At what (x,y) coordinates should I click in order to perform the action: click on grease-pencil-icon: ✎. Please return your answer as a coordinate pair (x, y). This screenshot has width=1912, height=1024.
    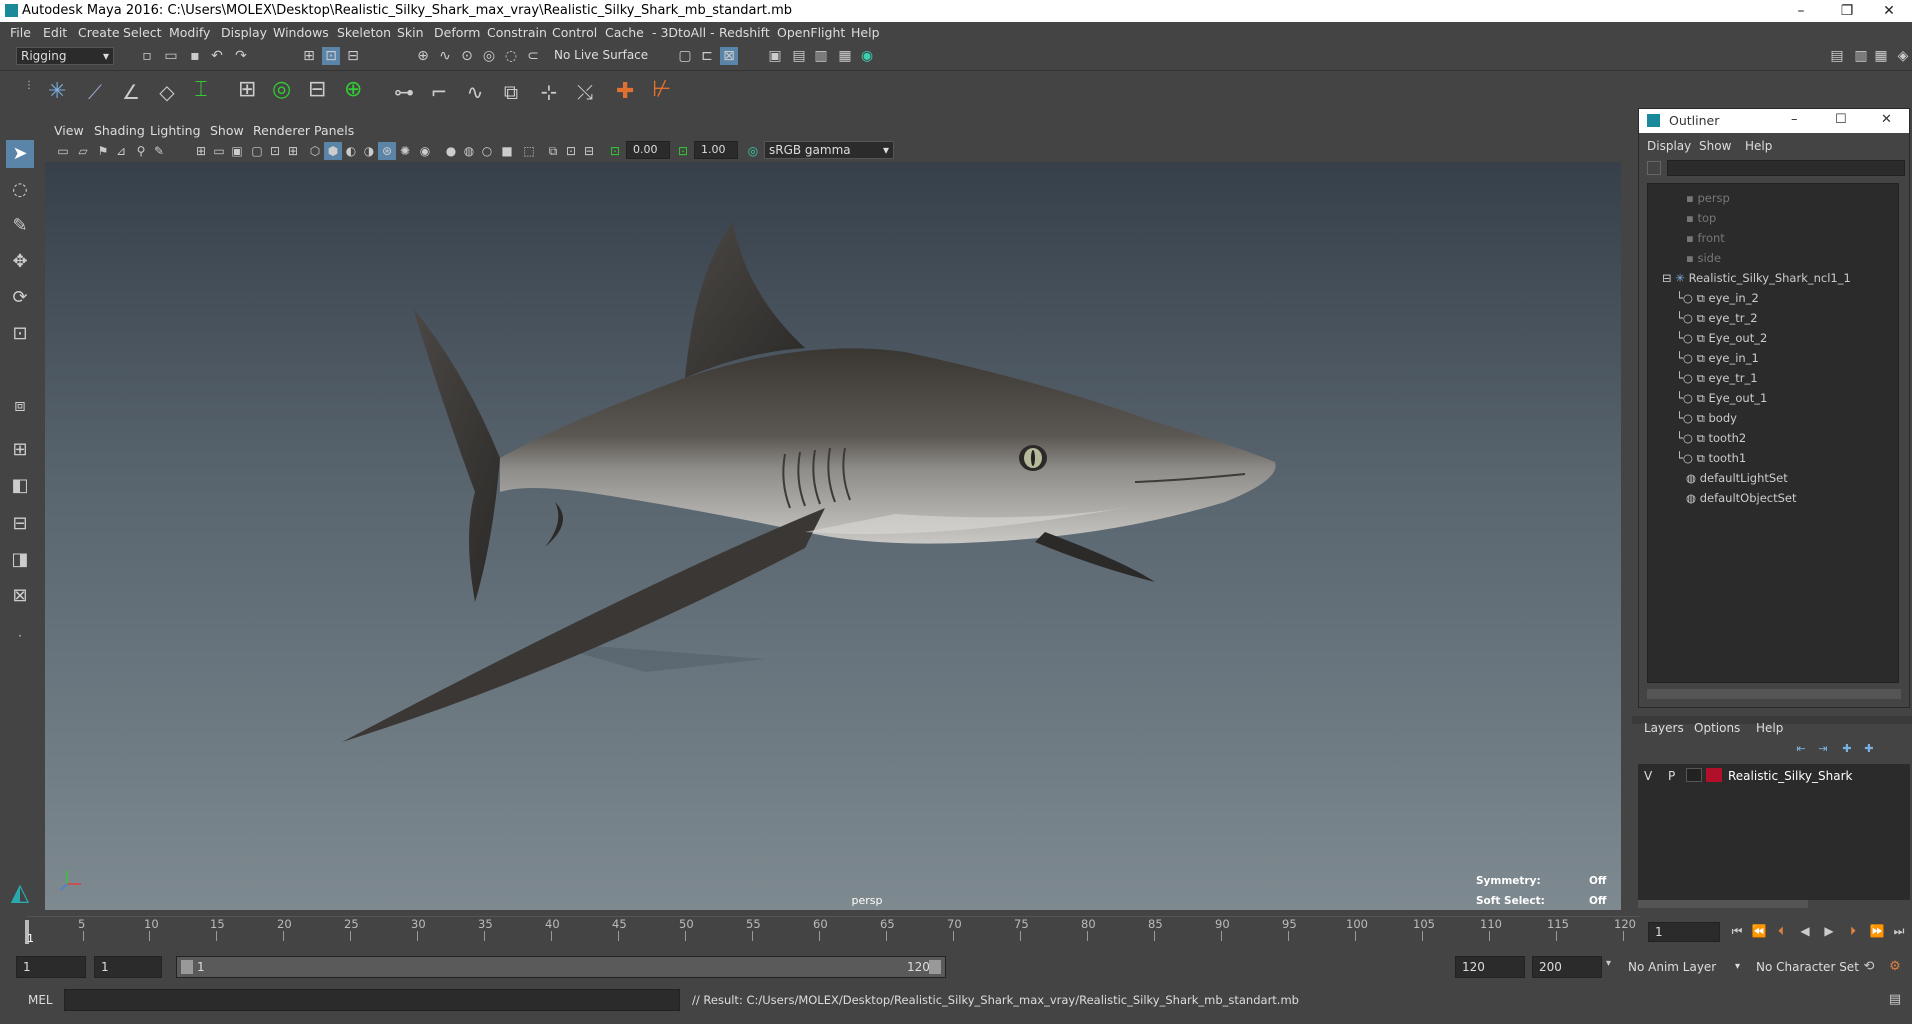
    Looking at the image, I should click on (159, 151).